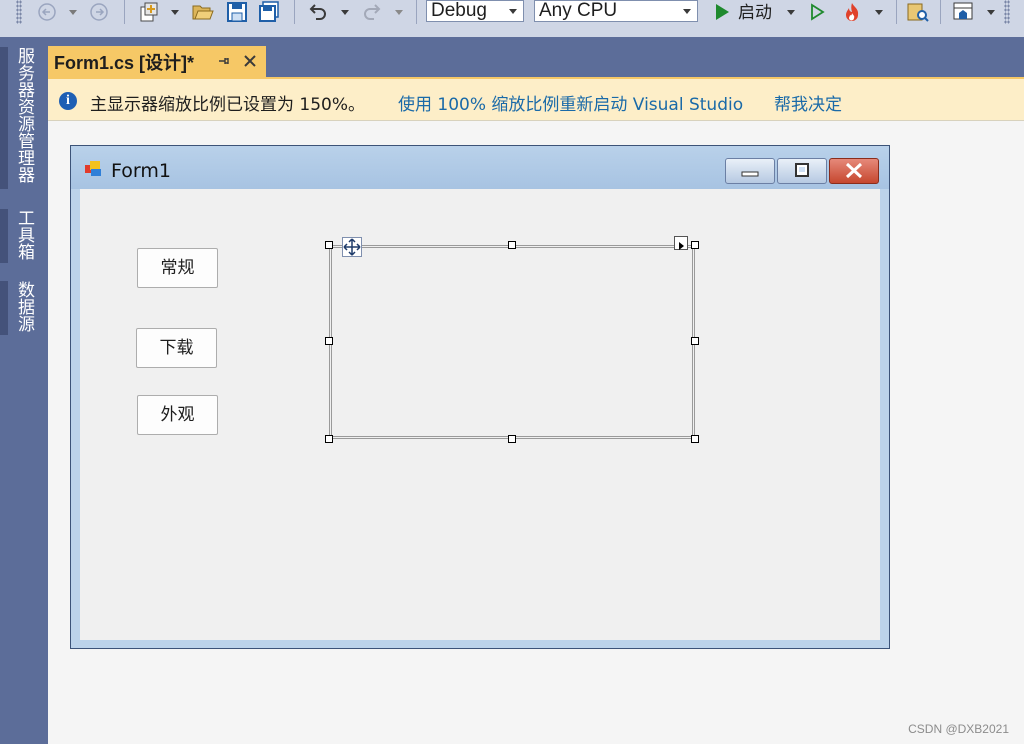 This screenshot has width=1024, height=744. What do you see at coordinates (329, 341) in the screenshot?
I see `resize-handle-w` at bounding box center [329, 341].